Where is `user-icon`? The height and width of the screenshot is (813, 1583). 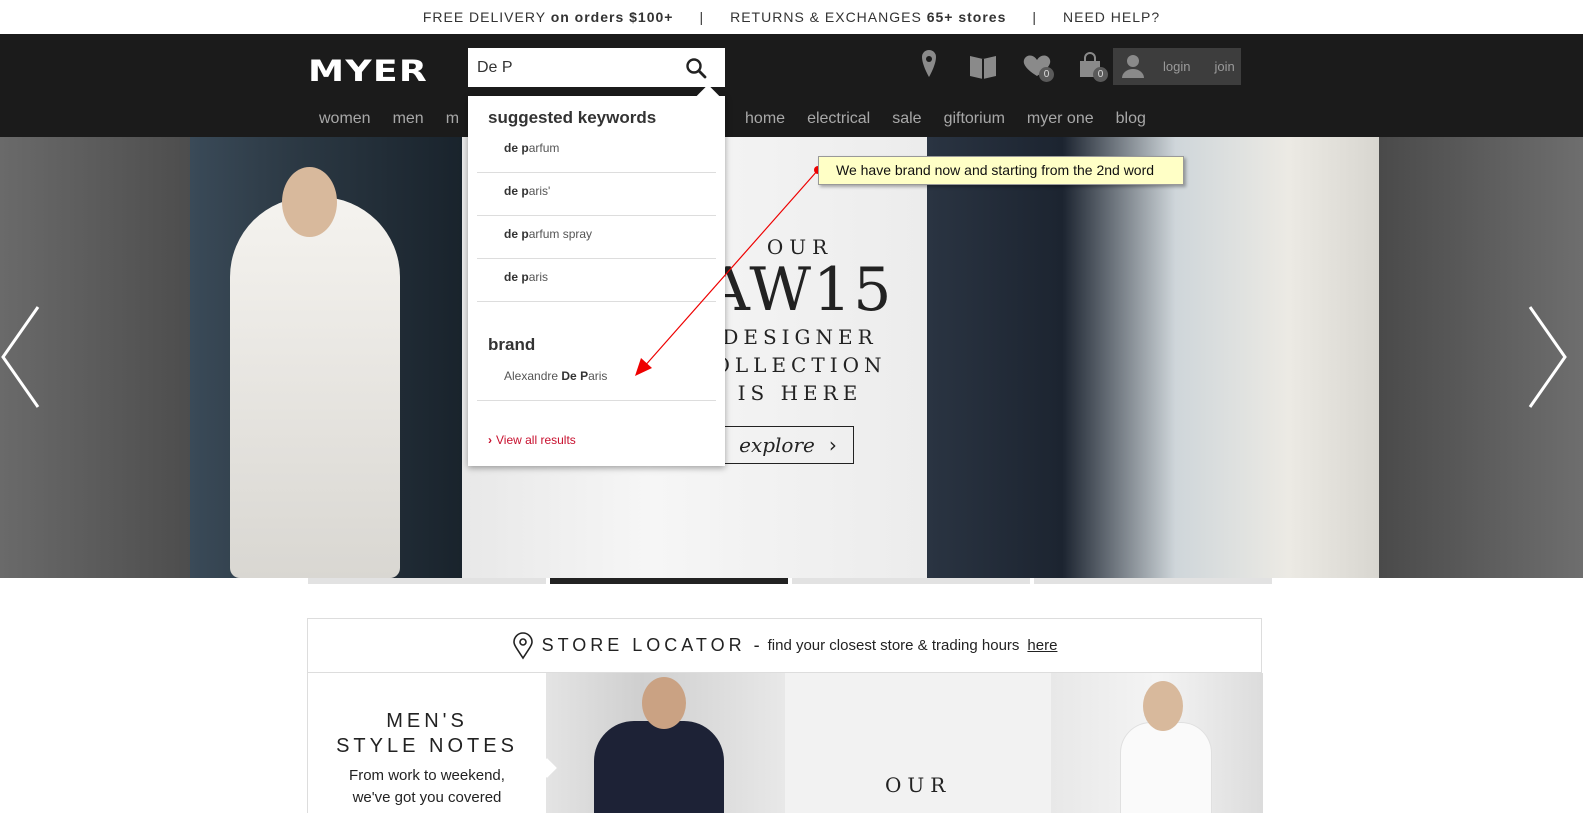 user-icon is located at coordinates (1132, 66).